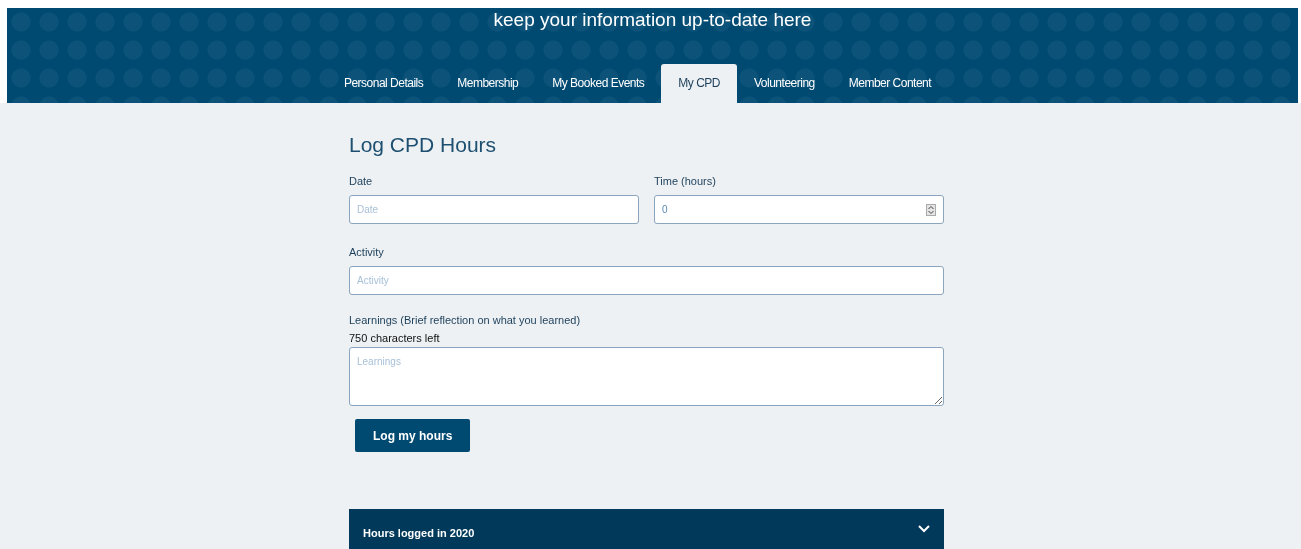  What do you see at coordinates (598, 83) in the screenshot?
I see `profile-tab: My Booked Events` at bounding box center [598, 83].